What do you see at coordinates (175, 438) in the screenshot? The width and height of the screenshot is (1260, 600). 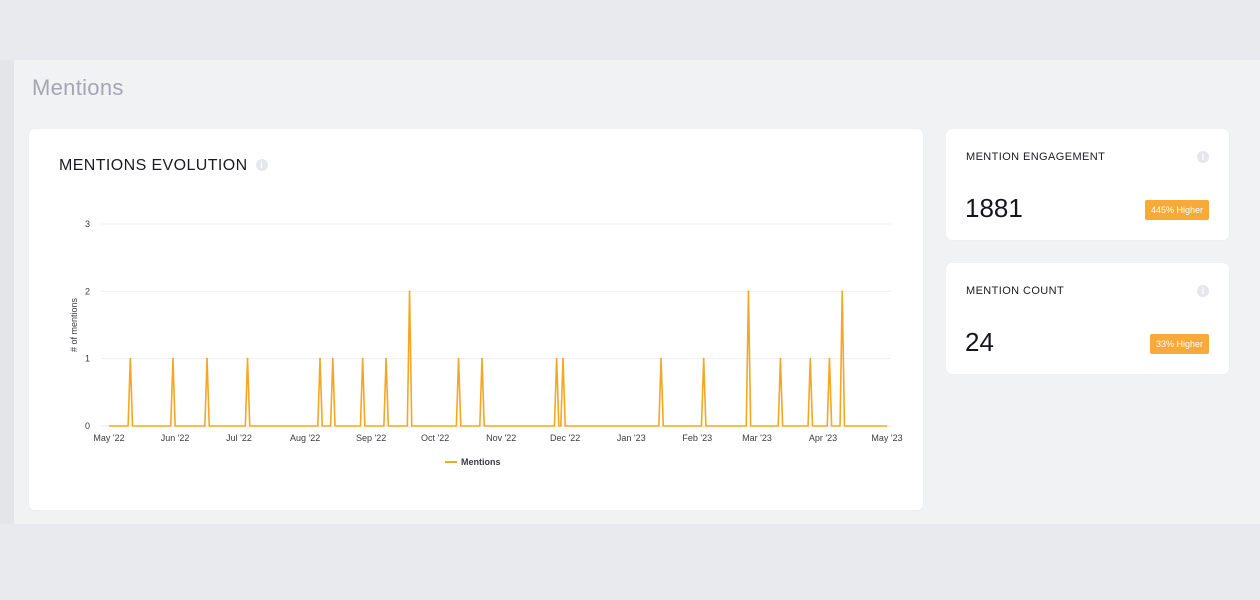 I see `x-tick-label: Jun '22` at bounding box center [175, 438].